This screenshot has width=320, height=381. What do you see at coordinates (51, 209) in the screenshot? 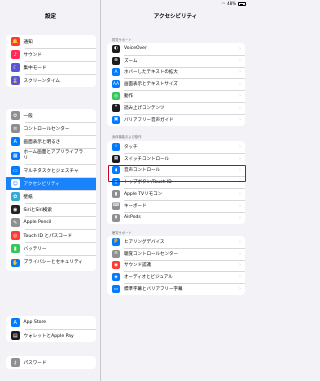
I see `sidebar-item-siri: ◉ SiriとSiri検索` at bounding box center [51, 209].